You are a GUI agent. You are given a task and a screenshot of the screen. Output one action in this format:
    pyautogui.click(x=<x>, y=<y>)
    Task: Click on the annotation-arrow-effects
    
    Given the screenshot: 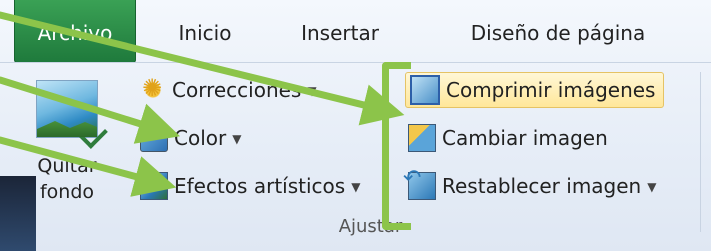 What is the action you would take?
    pyautogui.click(x=88, y=166)
    